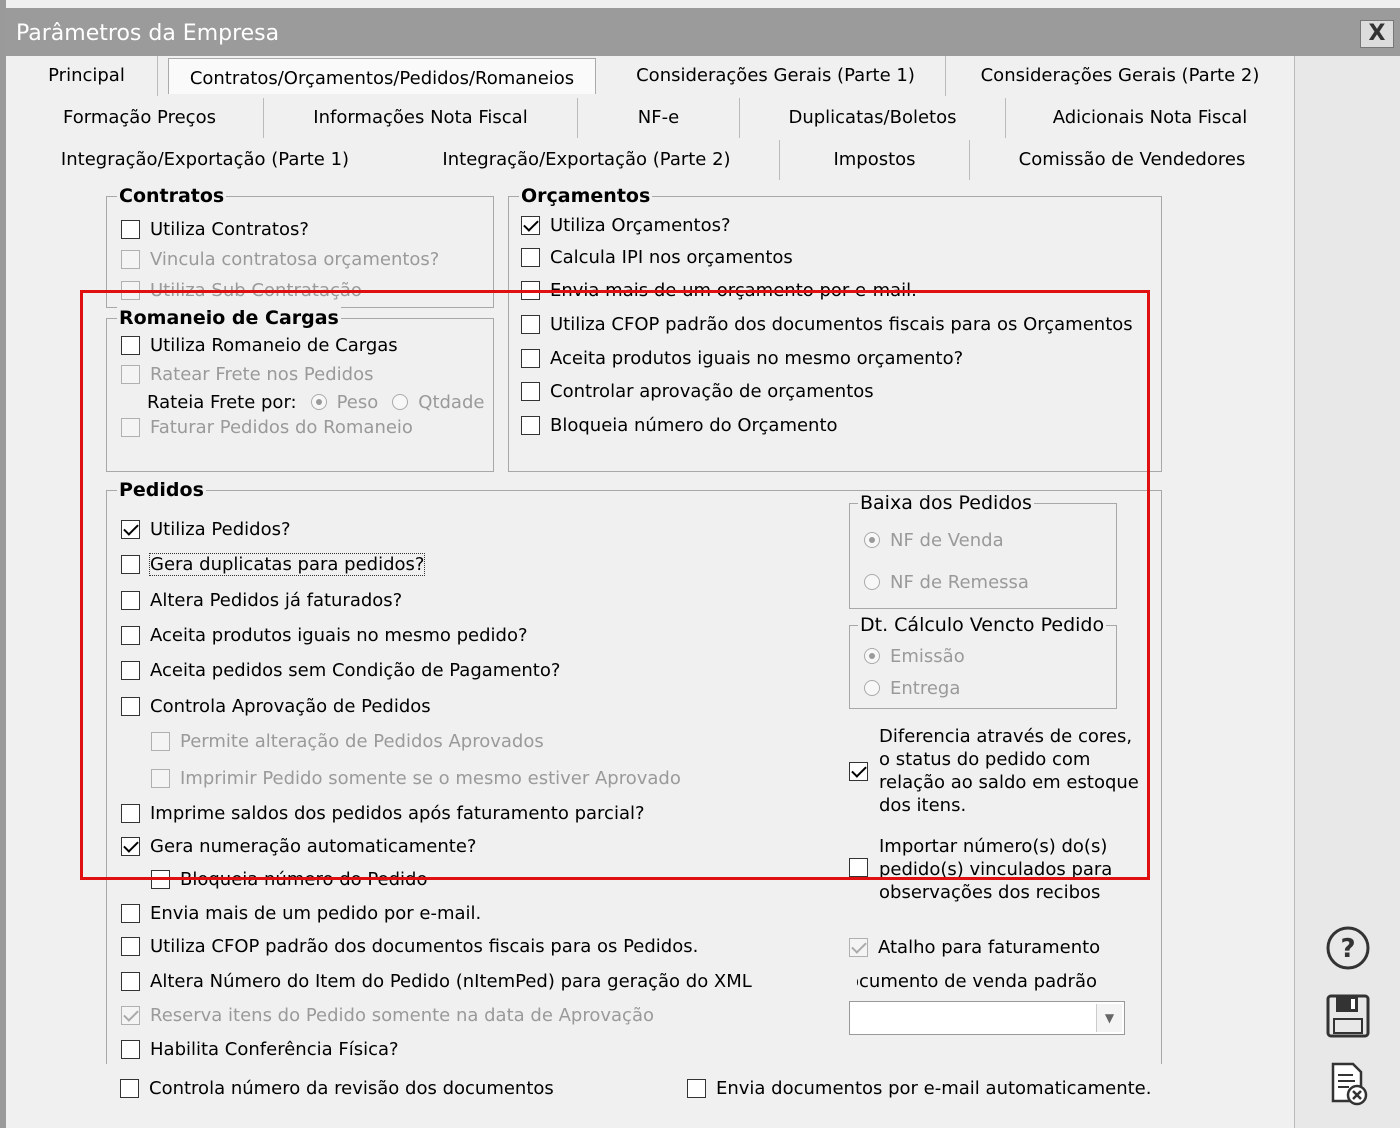 The width and height of the screenshot is (1400, 1128). Describe the element at coordinates (1150, 118) in the screenshot. I see `tab-adicionais-nf: Adicionais Nota Fiscal` at that location.